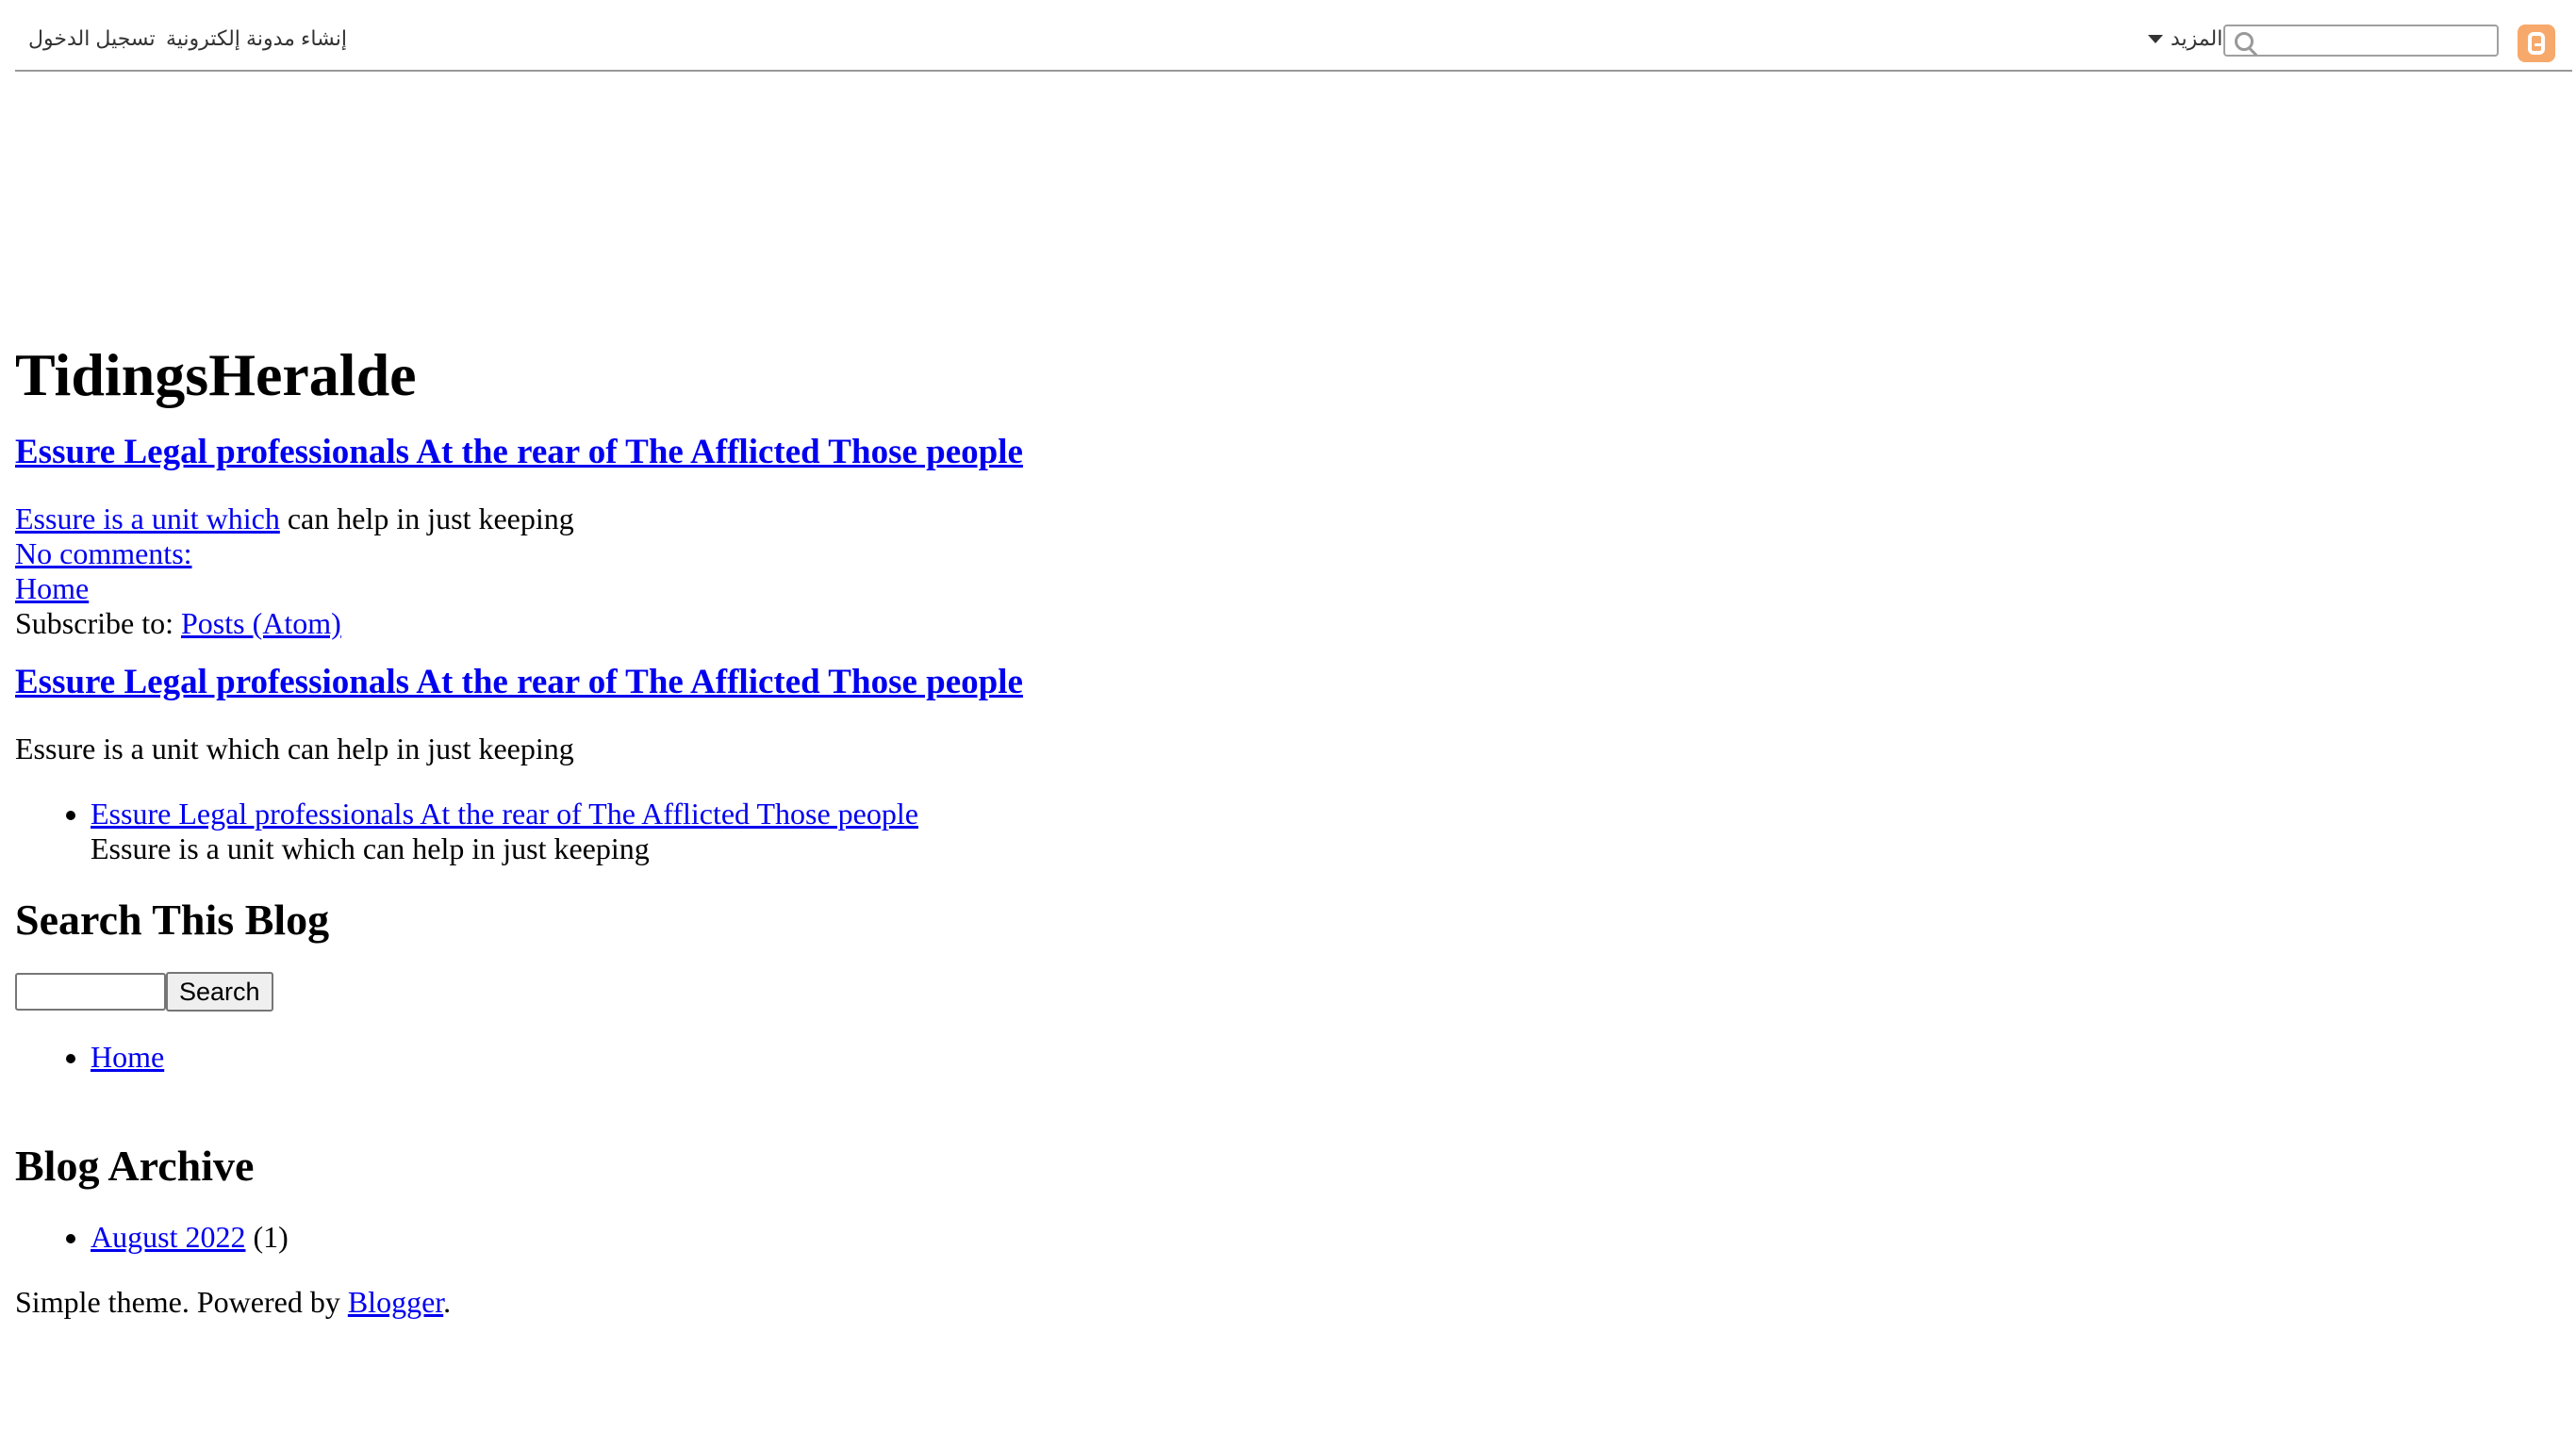  I want to click on archive-month-link: August 2022, so click(168, 1237).